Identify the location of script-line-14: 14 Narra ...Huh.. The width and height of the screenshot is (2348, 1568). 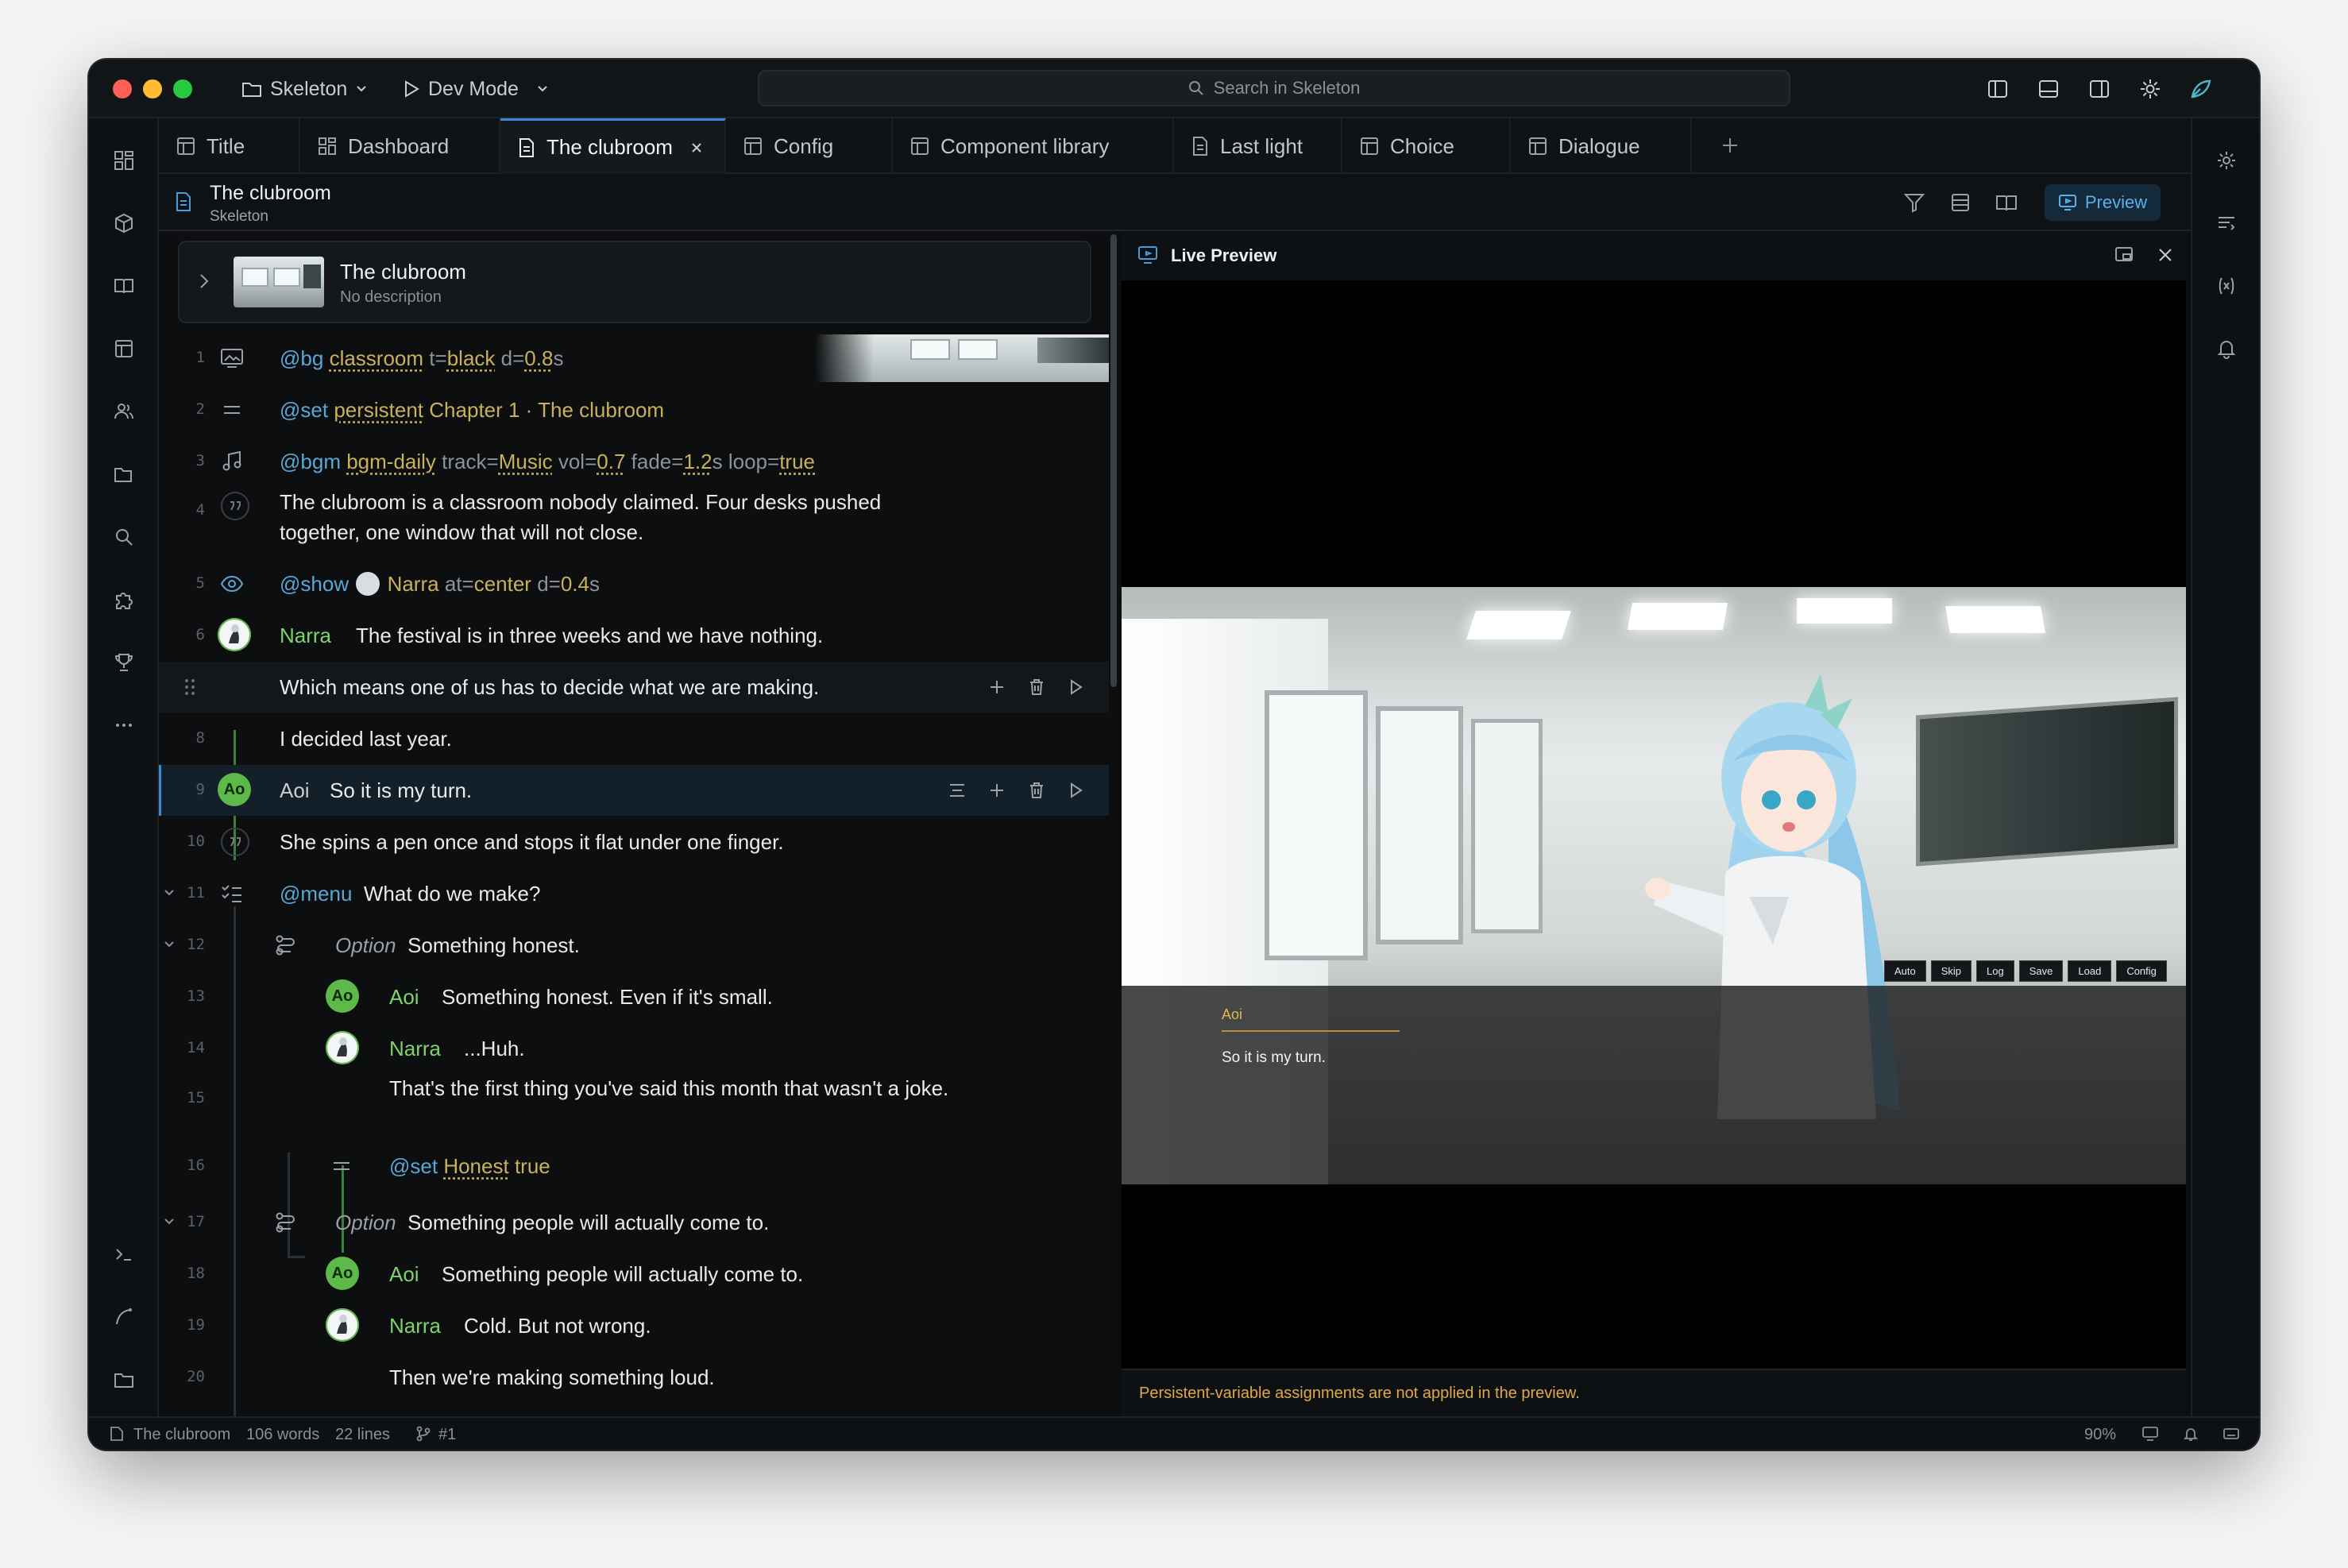
(634, 1048).